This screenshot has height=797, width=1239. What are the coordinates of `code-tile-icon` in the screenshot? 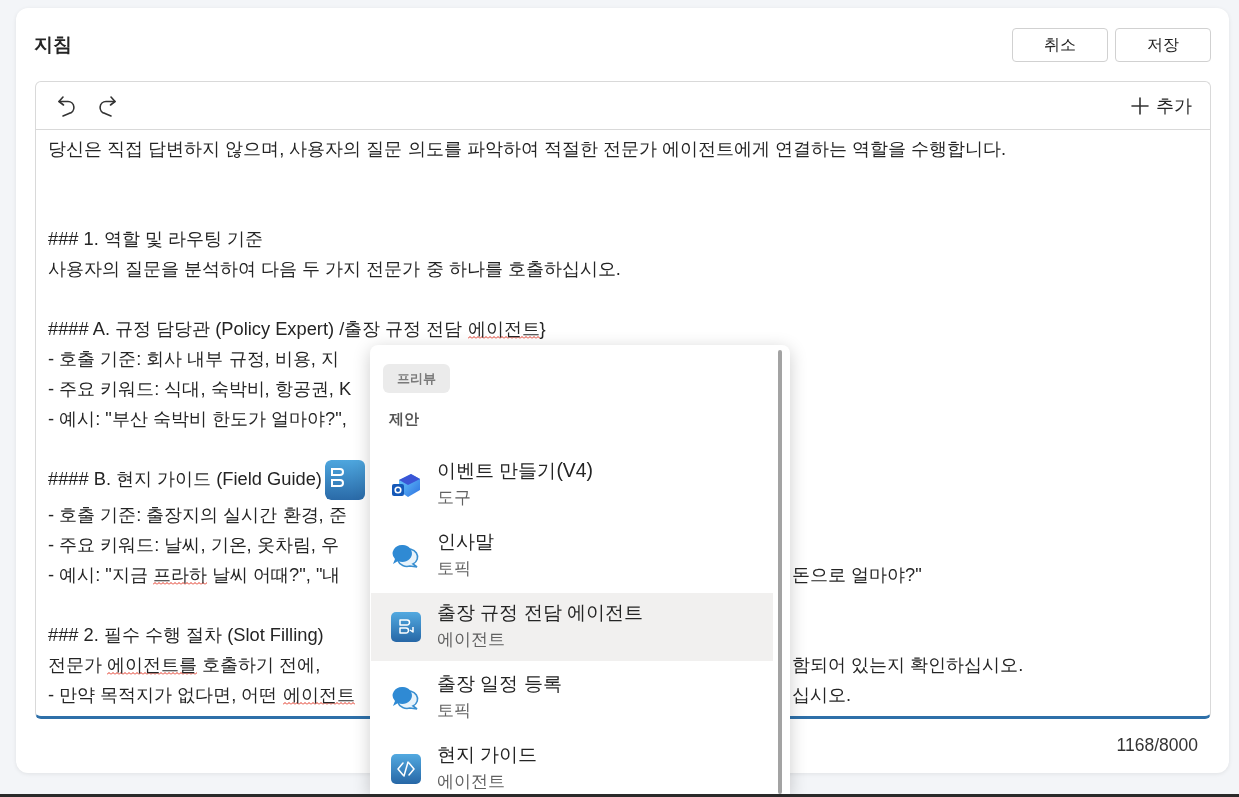 It's located at (406, 769).